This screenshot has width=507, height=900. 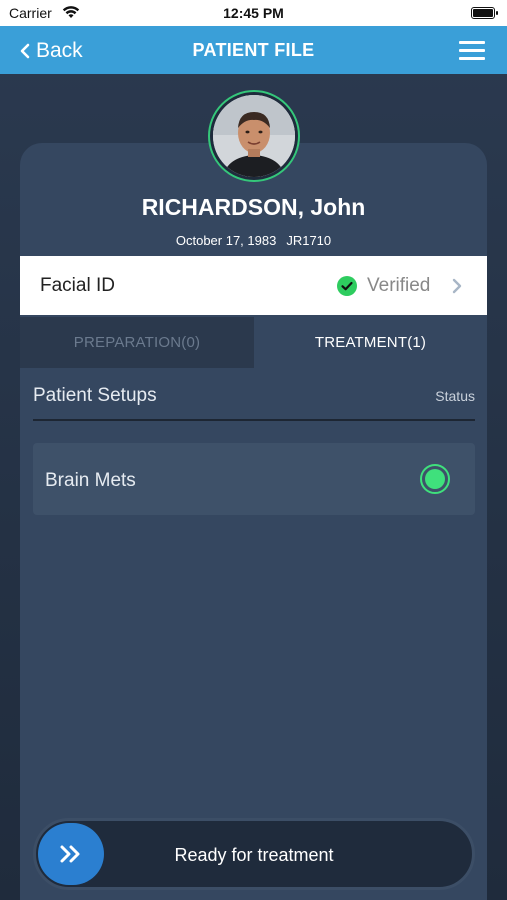 I want to click on tab-preparation: PREPARATION(0), so click(x=137, y=342).